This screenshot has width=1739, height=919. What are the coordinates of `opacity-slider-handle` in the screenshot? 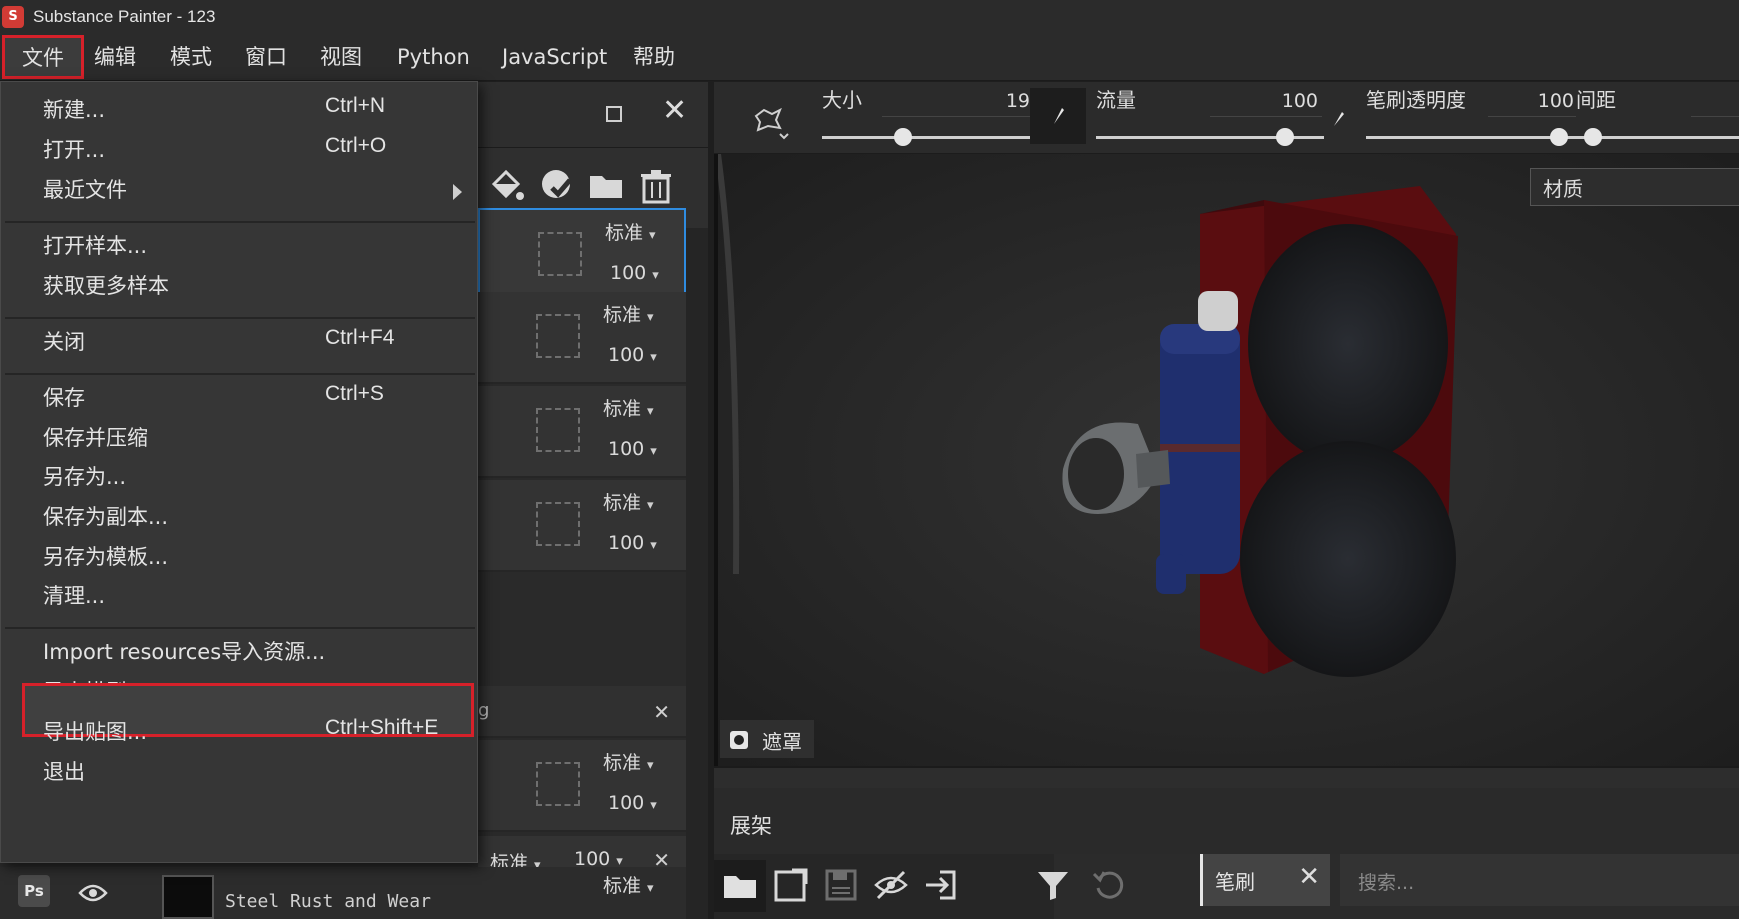 It's located at (1559, 137).